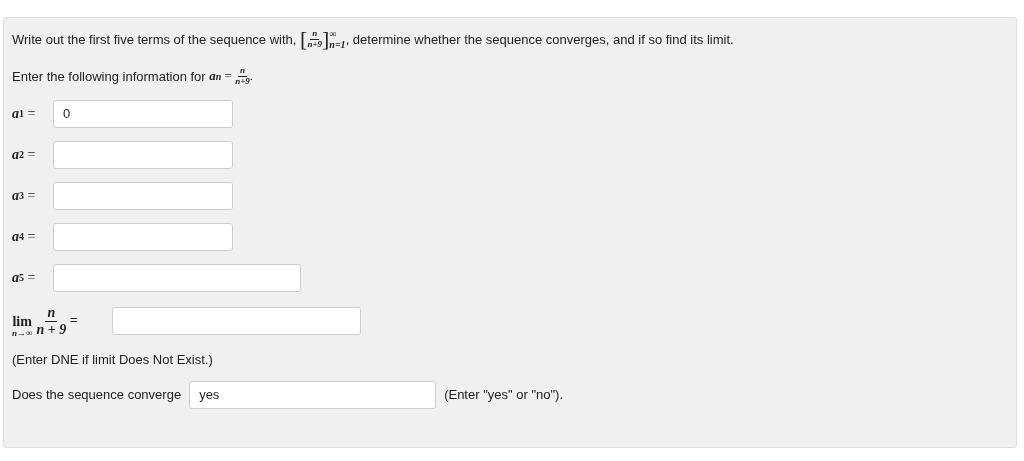  Describe the element at coordinates (143, 113) in the screenshot. I see `answer-field: 0` at that location.